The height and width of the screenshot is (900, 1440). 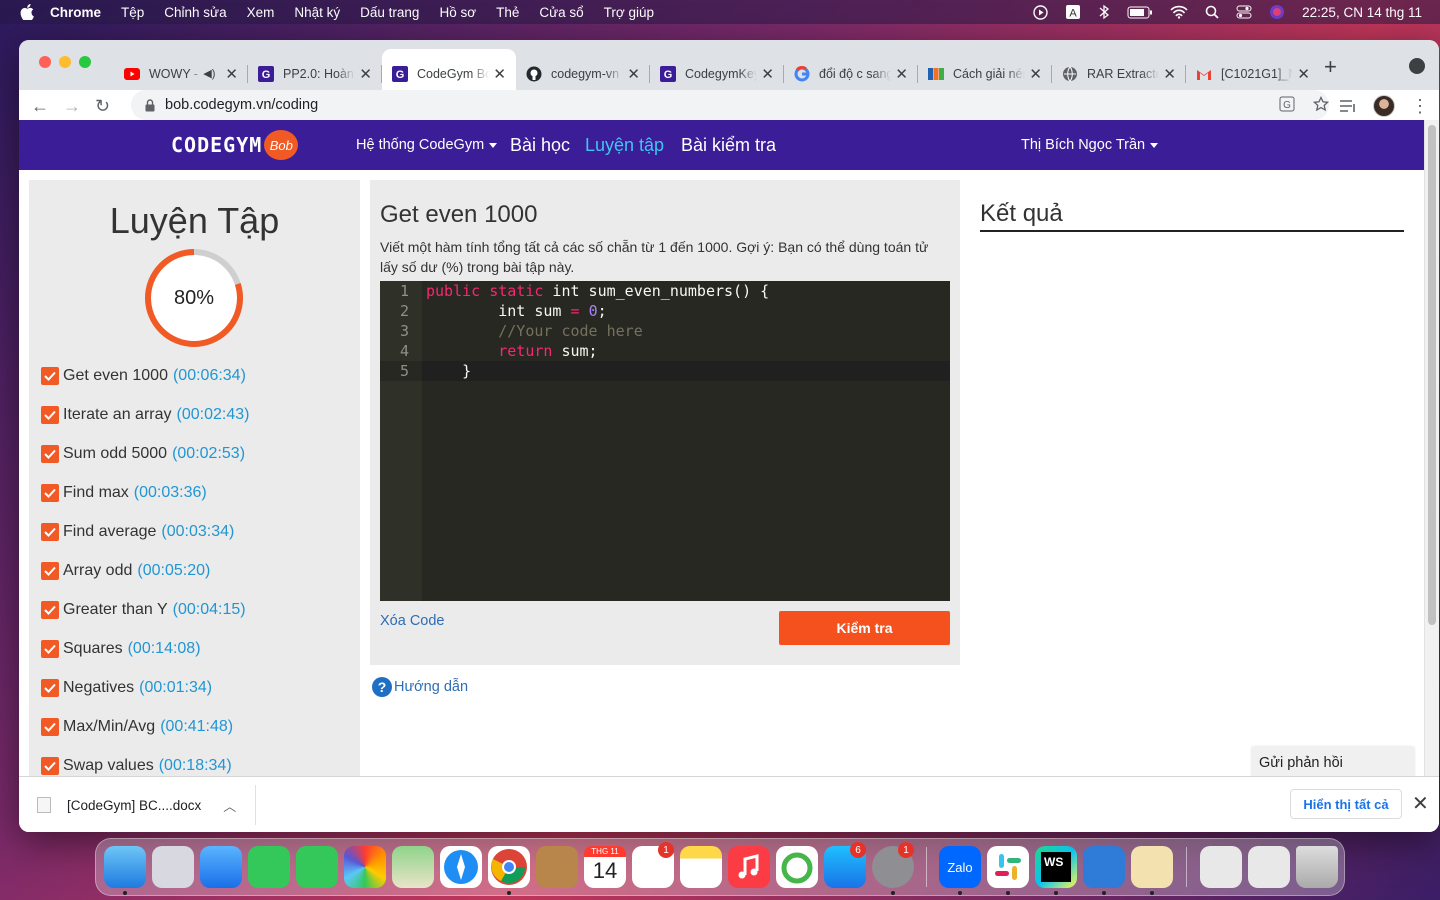 What do you see at coordinates (1056, 867) in the screenshot?
I see `webstorm-icon: WS` at bounding box center [1056, 867].